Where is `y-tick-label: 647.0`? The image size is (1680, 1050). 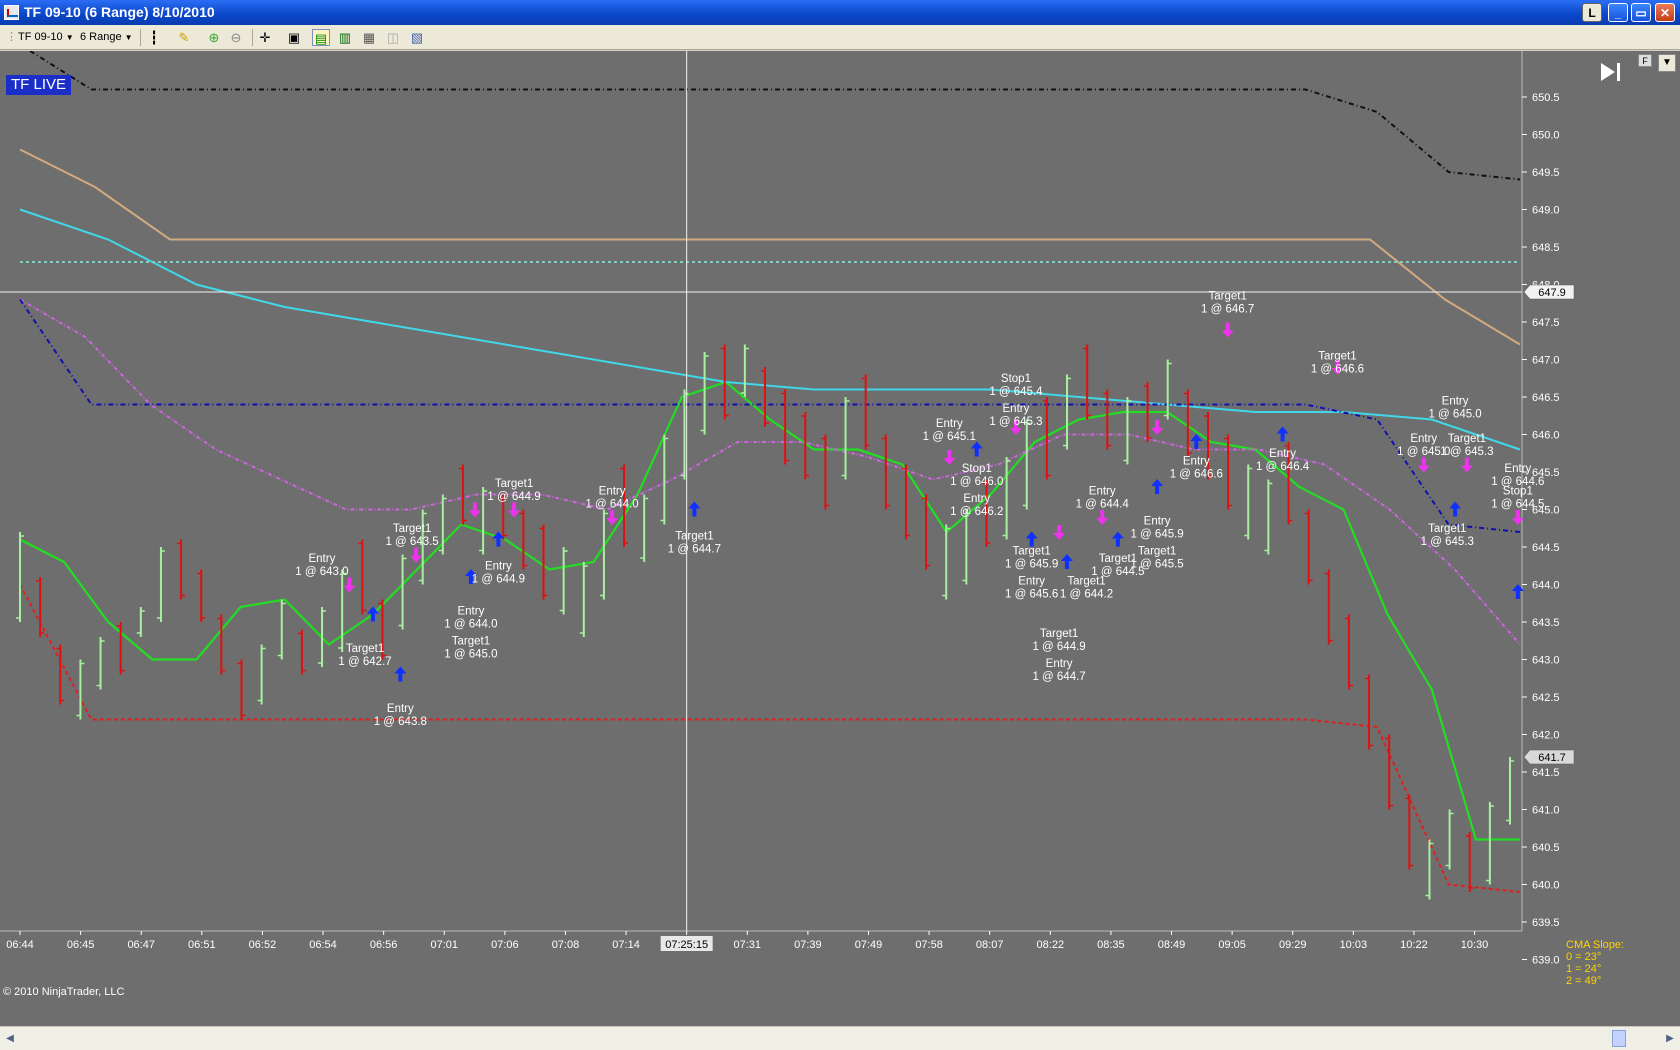 y-tick-label: 647.0 is located at coordinates (1546, 361).